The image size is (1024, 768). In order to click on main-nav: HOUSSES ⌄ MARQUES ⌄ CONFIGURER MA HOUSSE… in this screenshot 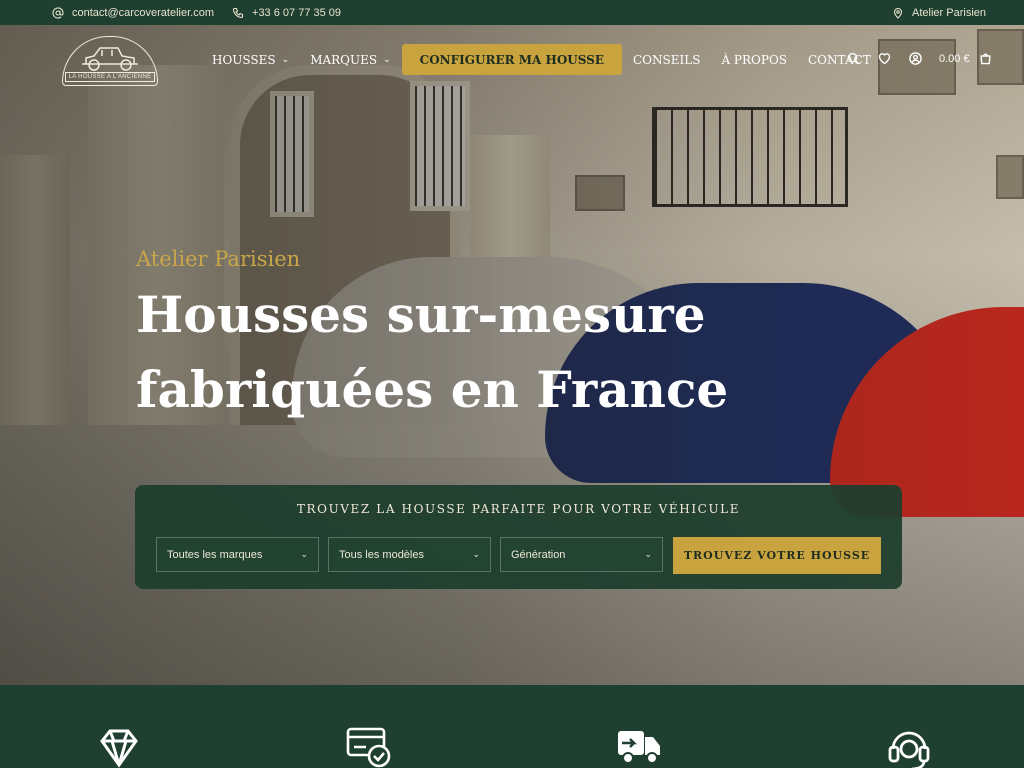, I will do `click(552, 59)`.